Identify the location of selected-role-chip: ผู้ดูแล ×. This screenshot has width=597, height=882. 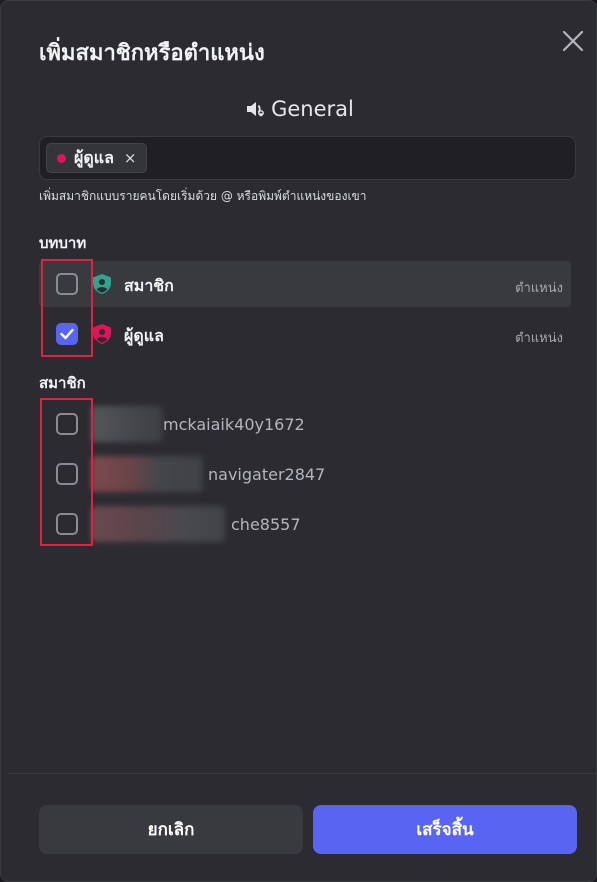
(97, 158).